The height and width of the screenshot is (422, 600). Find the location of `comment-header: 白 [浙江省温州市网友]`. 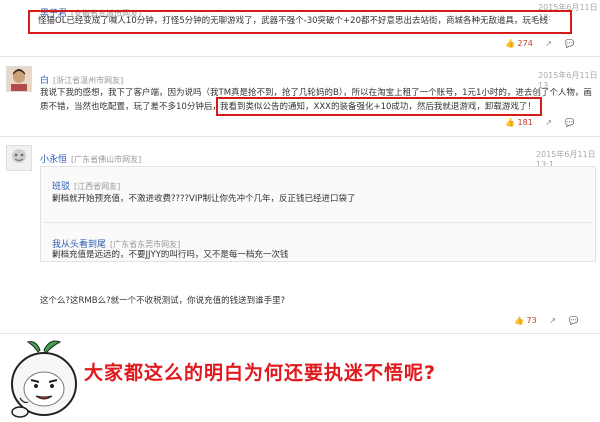

comment-header: 白 [浙江省温州市网友] is located at coordinates (81, 77).